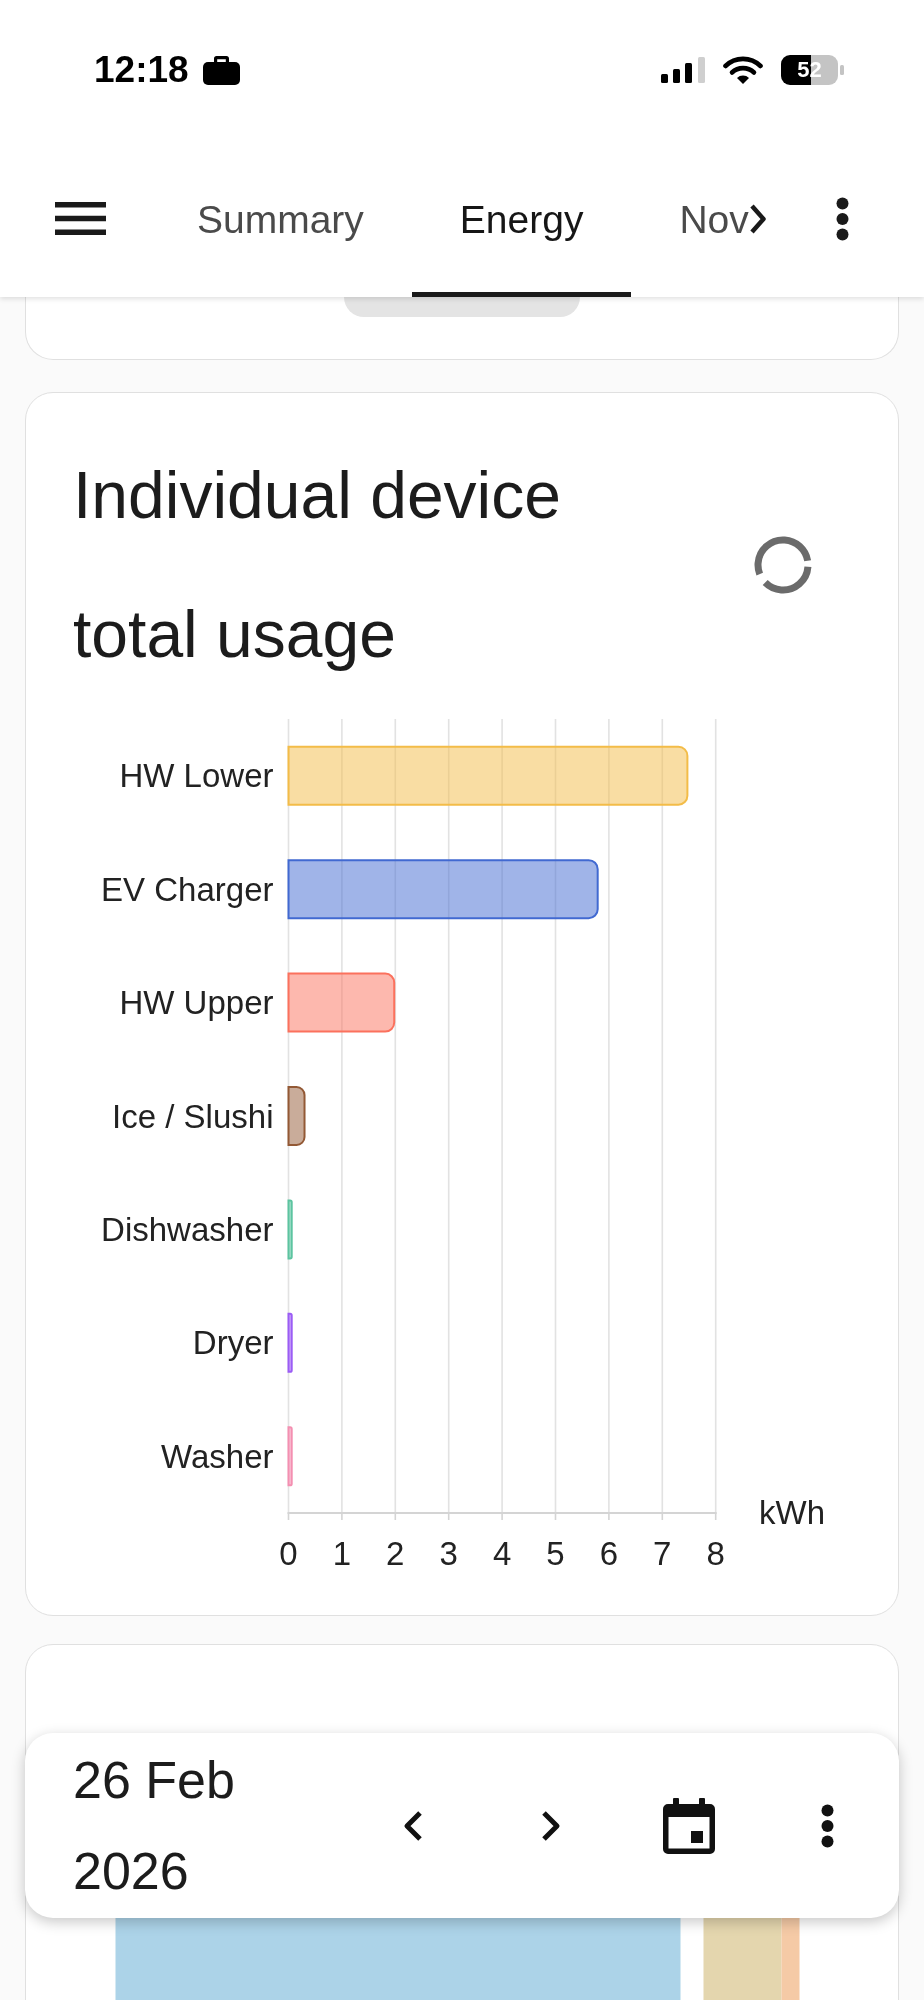 This screenshot has height=2000, width=924. What do you see at coordinates (154, 1825) in the screenshot?
I see `date-label: 26 Feb 2026` at bounding box center [154, 1825].